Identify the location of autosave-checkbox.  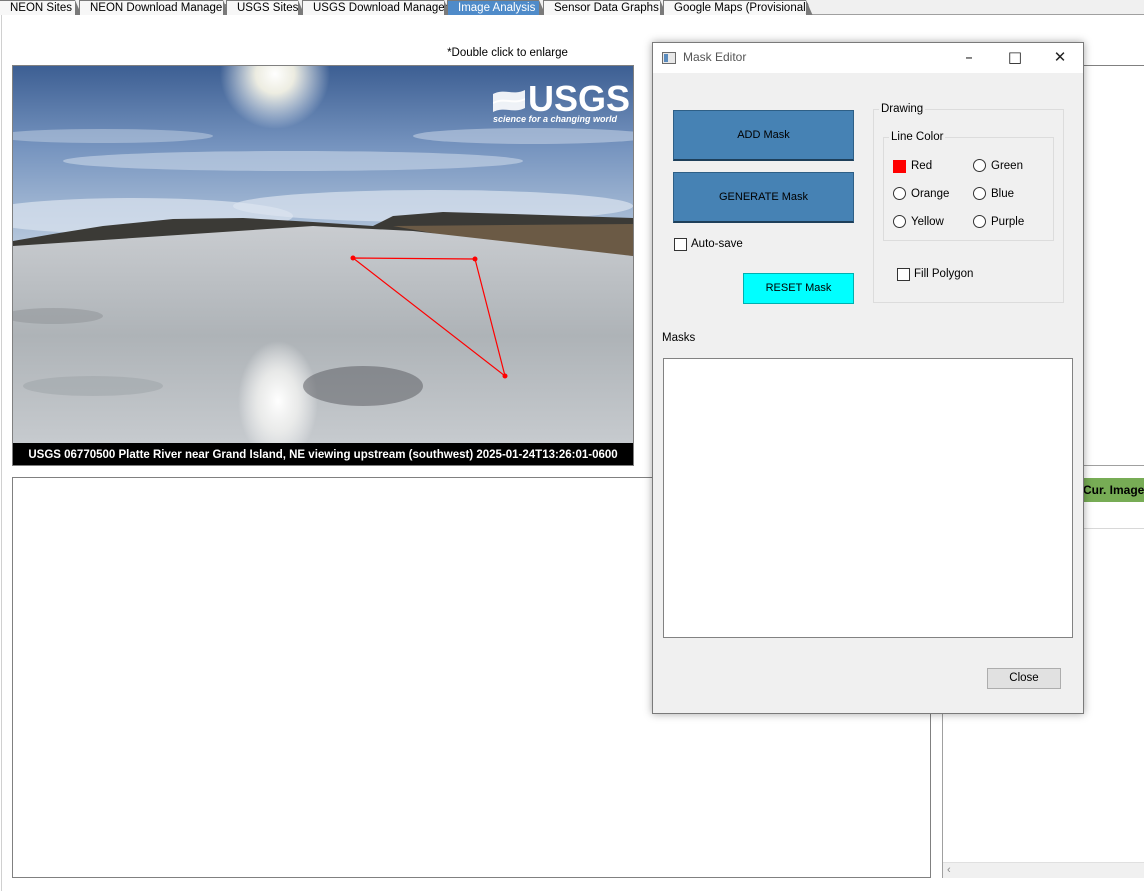
(680, 244).